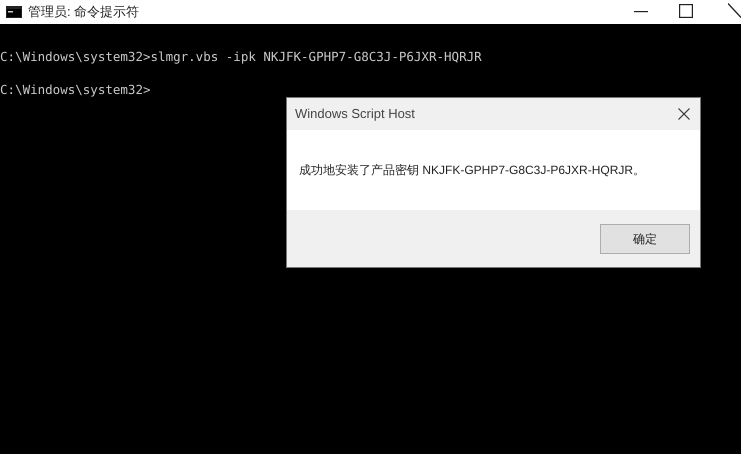  Describe the element at coordinates (686, 11) in the screenshot. I see `maximize-icon` at that location.